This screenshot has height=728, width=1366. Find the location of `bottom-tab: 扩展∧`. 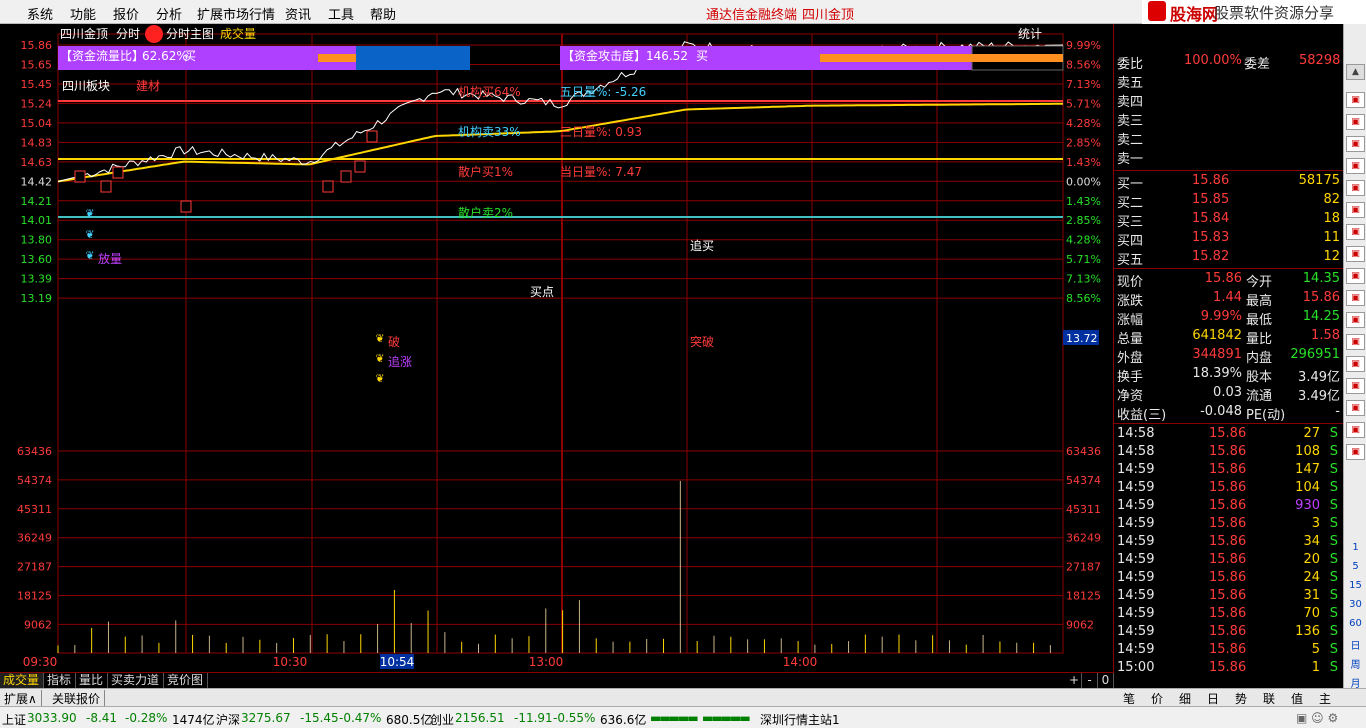

bottom-tab: 扩展∧ is located at coordinates (21, 698).